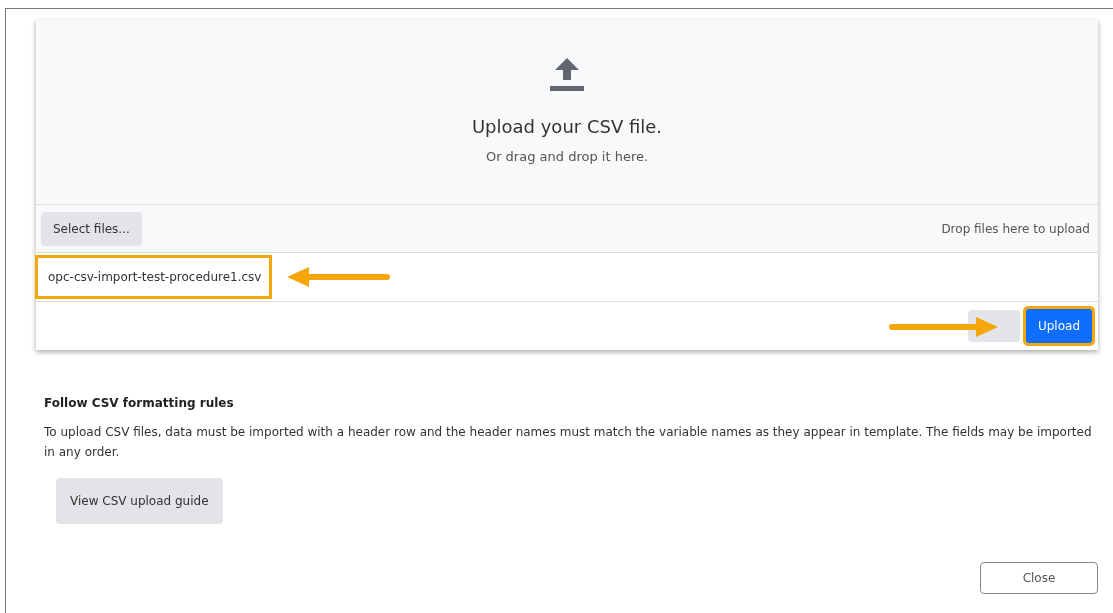 The image size is (1113, 613). What do you see at coordinates (339, 277) in the screenshot?
I see `arrow-left-icon` at bounding box center [339, 277].